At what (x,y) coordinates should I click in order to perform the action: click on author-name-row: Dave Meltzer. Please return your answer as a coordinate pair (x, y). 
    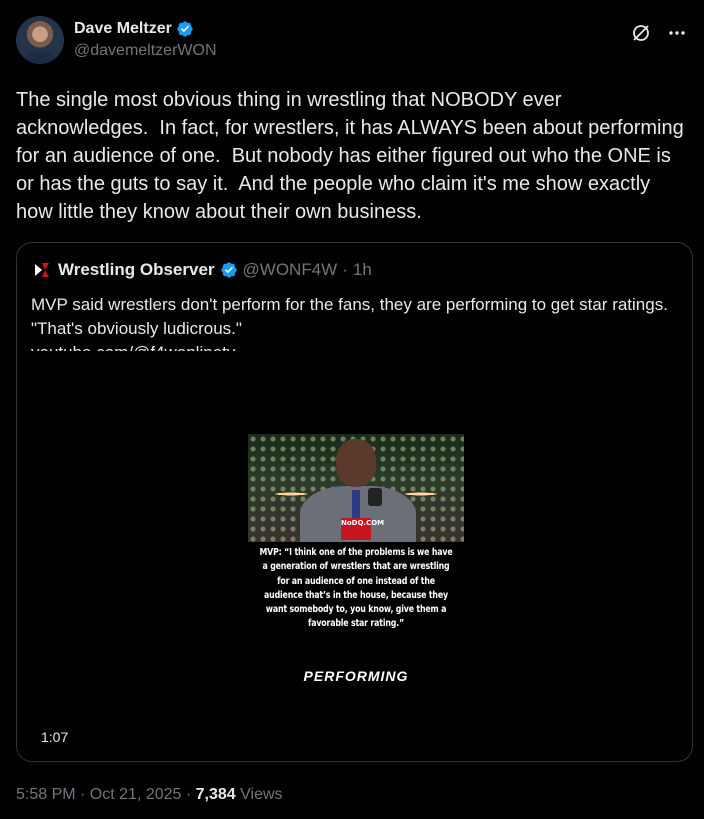
    Looking at the image, I should click on (134, 29).